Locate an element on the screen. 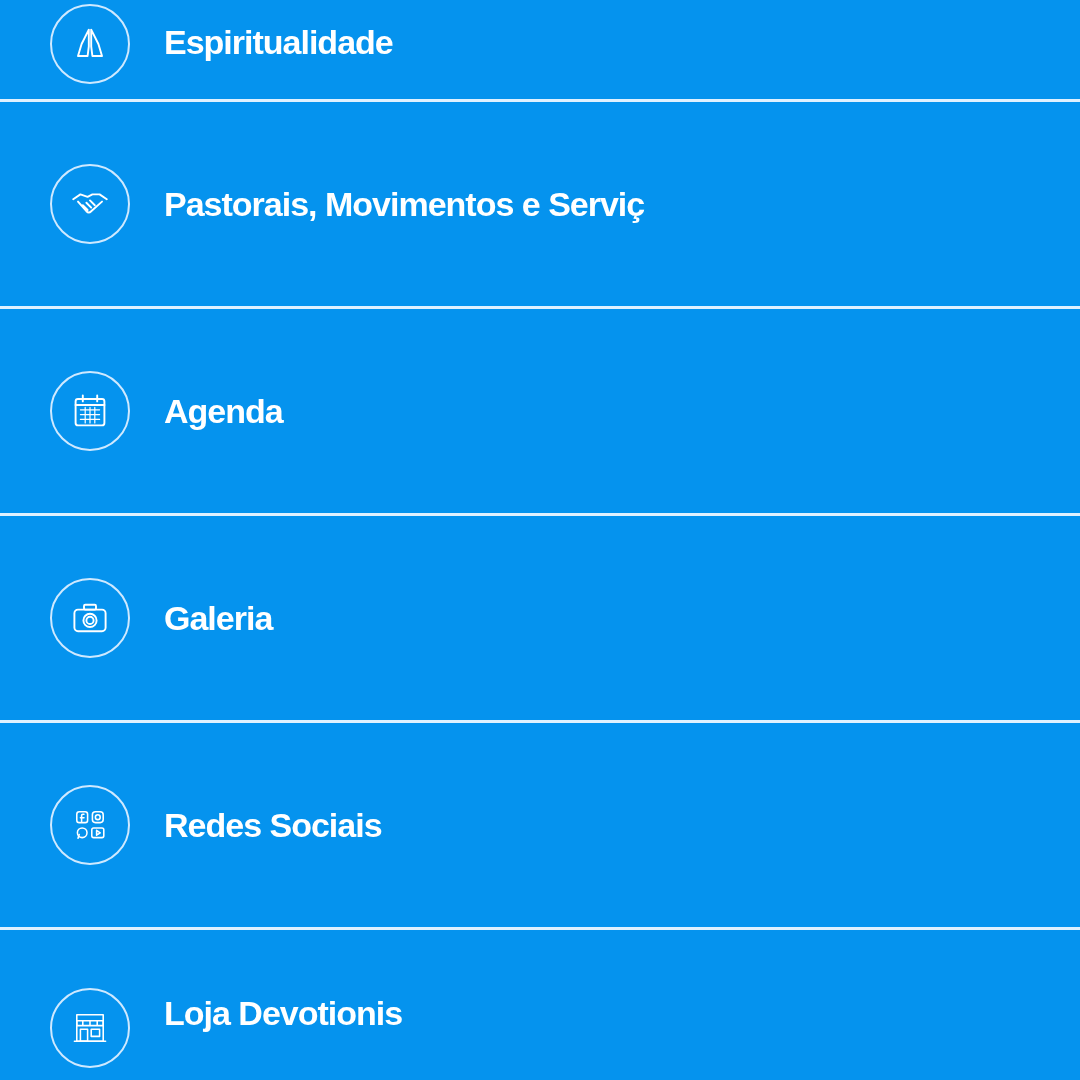  store-icon is located at coordinates (90, 1028).